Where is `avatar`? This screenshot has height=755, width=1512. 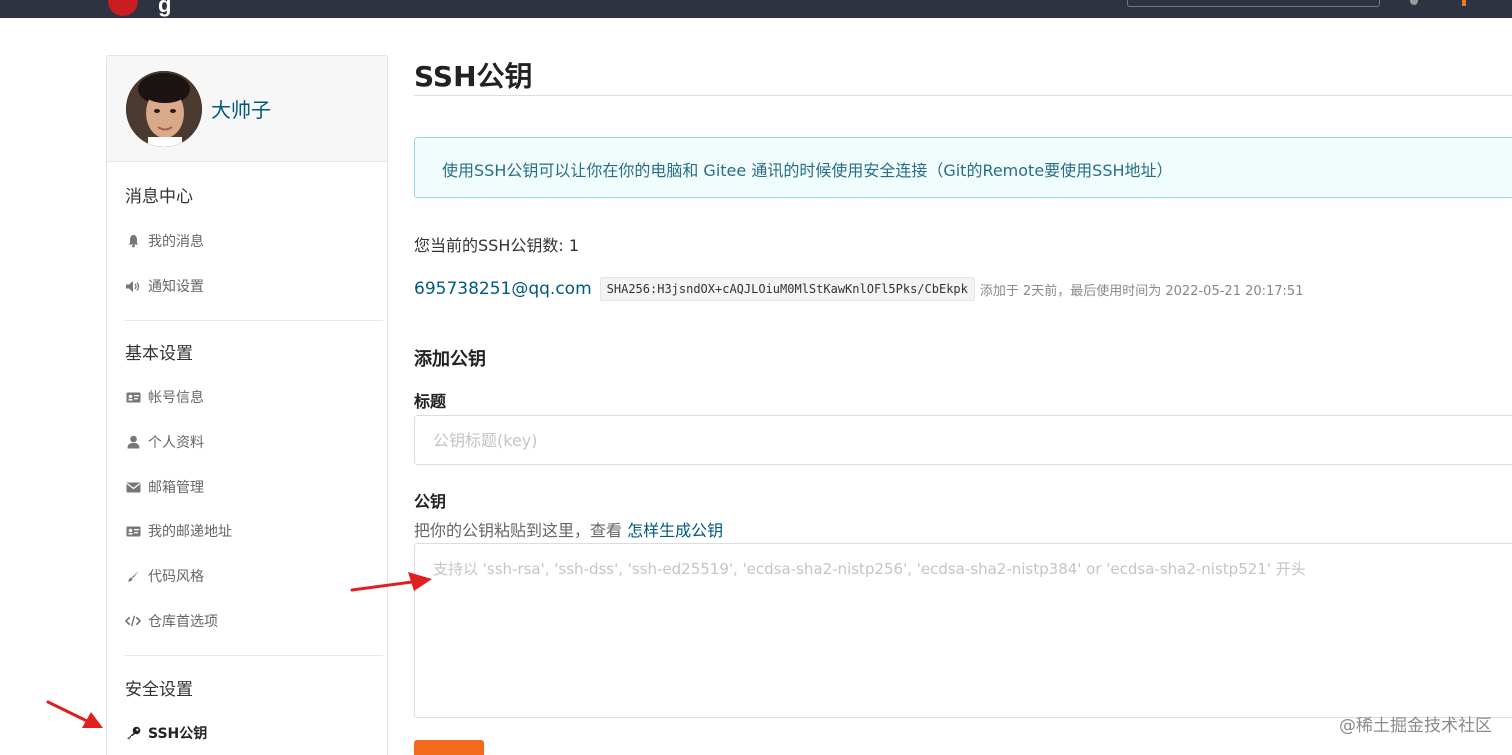
avatar is located at coordinates (164, 109).